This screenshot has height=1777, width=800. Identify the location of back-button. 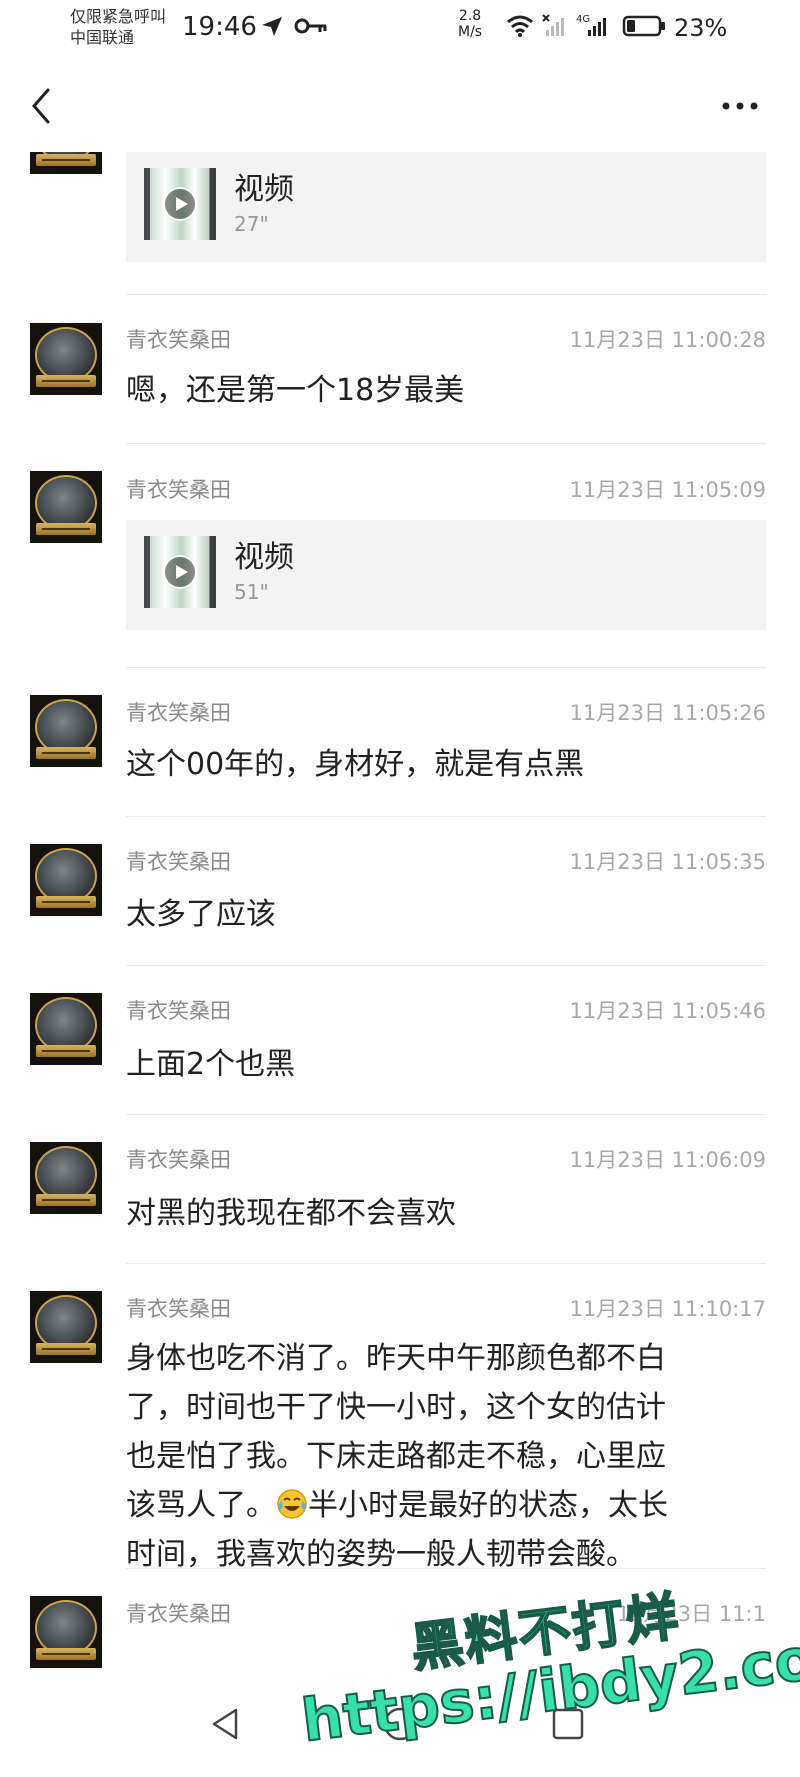
(42, 106).